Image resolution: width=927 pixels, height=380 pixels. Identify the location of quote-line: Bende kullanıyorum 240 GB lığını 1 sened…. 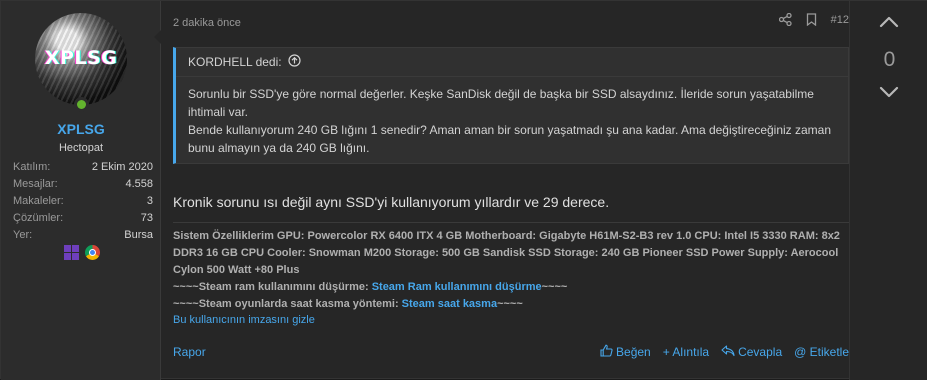
(510, 139).